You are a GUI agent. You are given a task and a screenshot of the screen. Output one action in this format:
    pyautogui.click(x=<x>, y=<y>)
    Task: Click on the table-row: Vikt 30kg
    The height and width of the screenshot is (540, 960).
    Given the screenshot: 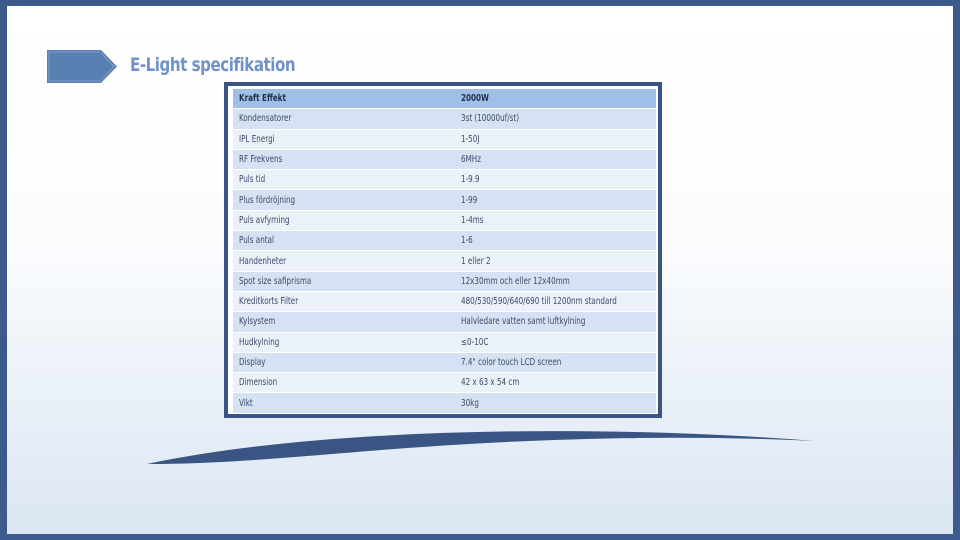 What is the action you would take?
    pyautogui.click(x=444, y=403)
    